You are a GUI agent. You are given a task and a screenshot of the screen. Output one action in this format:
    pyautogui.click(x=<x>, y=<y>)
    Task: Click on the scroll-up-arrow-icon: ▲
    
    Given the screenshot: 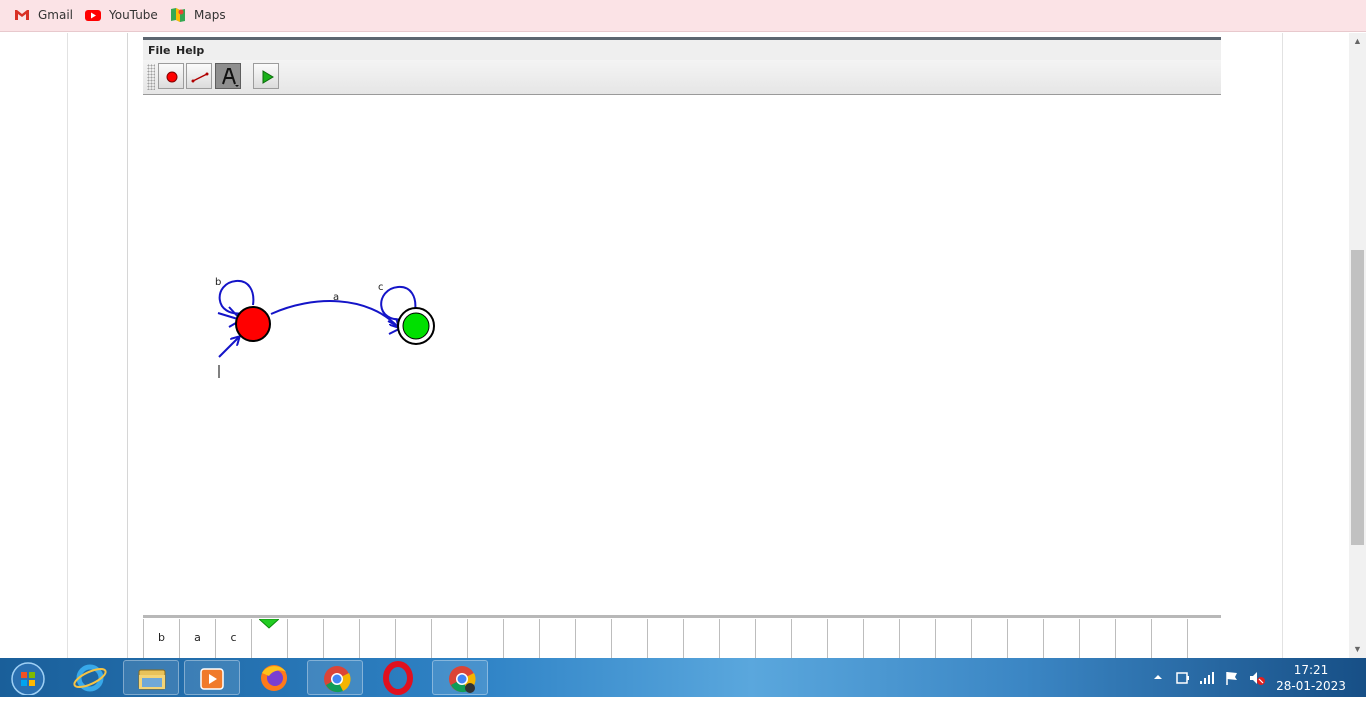 What is the action you would take?
    pyautogui.click(x=1357, y=41)
    